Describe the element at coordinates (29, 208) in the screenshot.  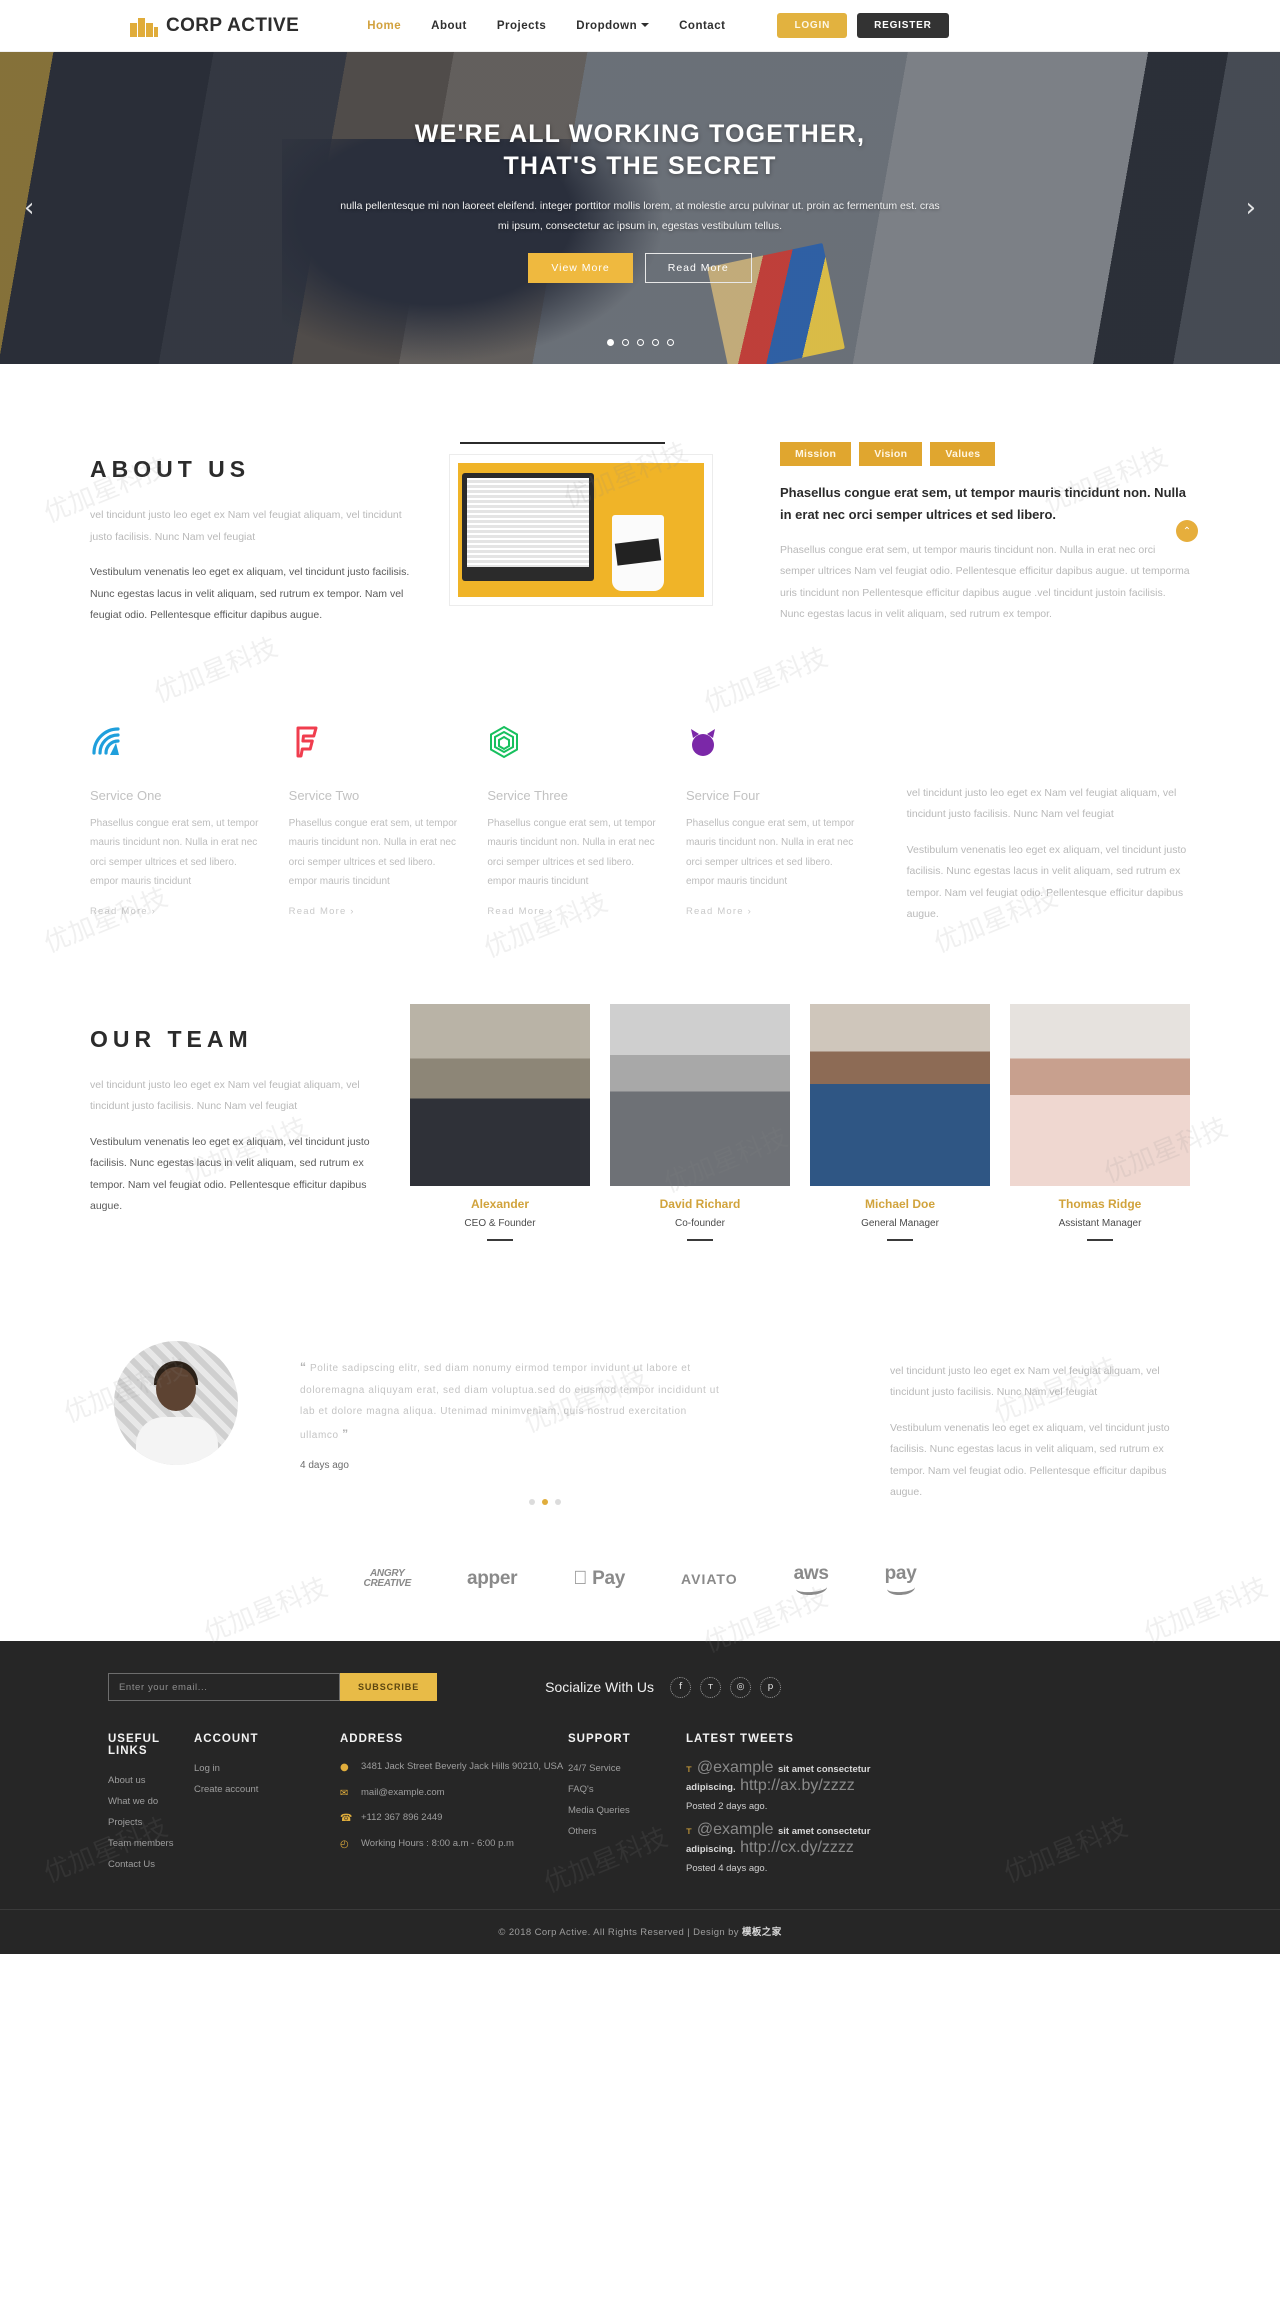
I see `slider-prev-arrow: ‹` at that location.